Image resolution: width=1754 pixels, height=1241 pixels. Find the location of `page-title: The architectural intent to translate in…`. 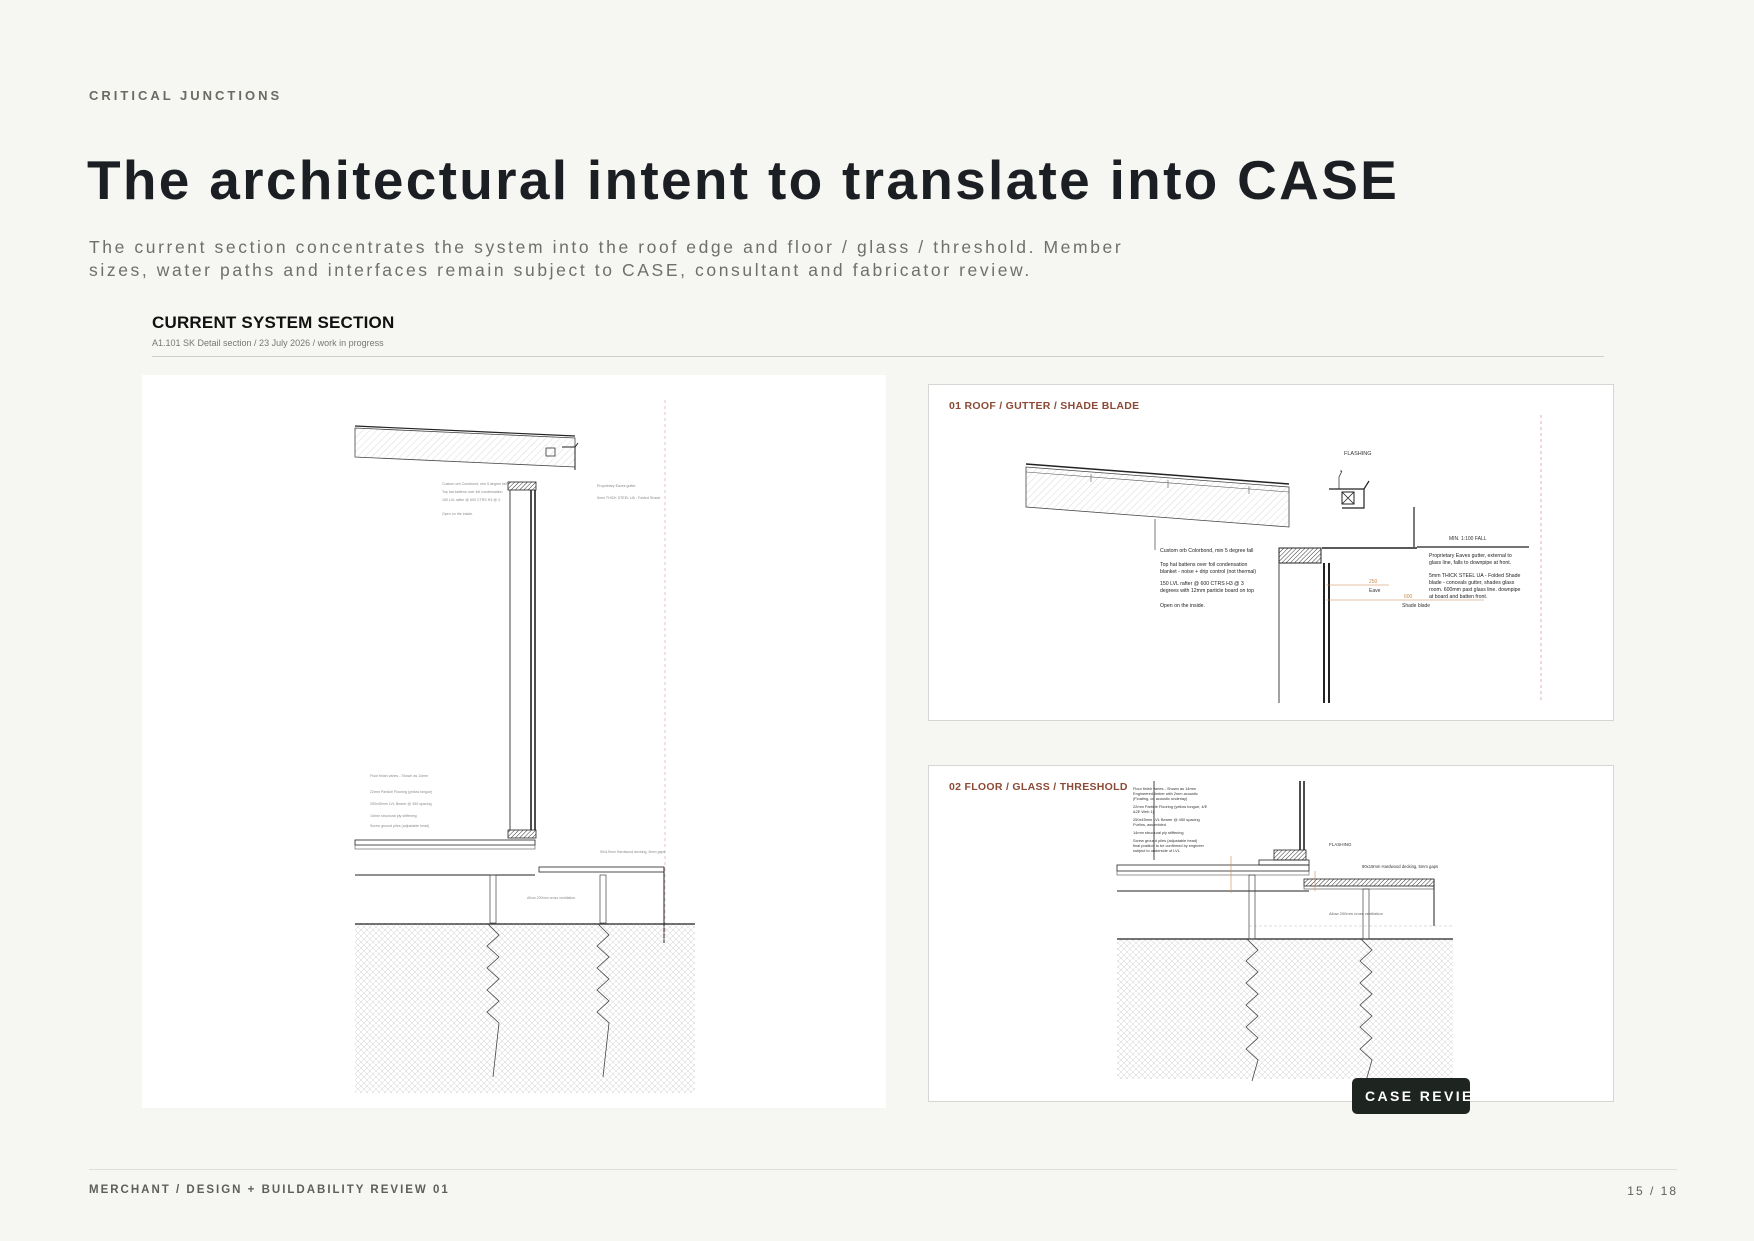

page-title: The architectural intent to translate in… is located at coordinates (743, 180).